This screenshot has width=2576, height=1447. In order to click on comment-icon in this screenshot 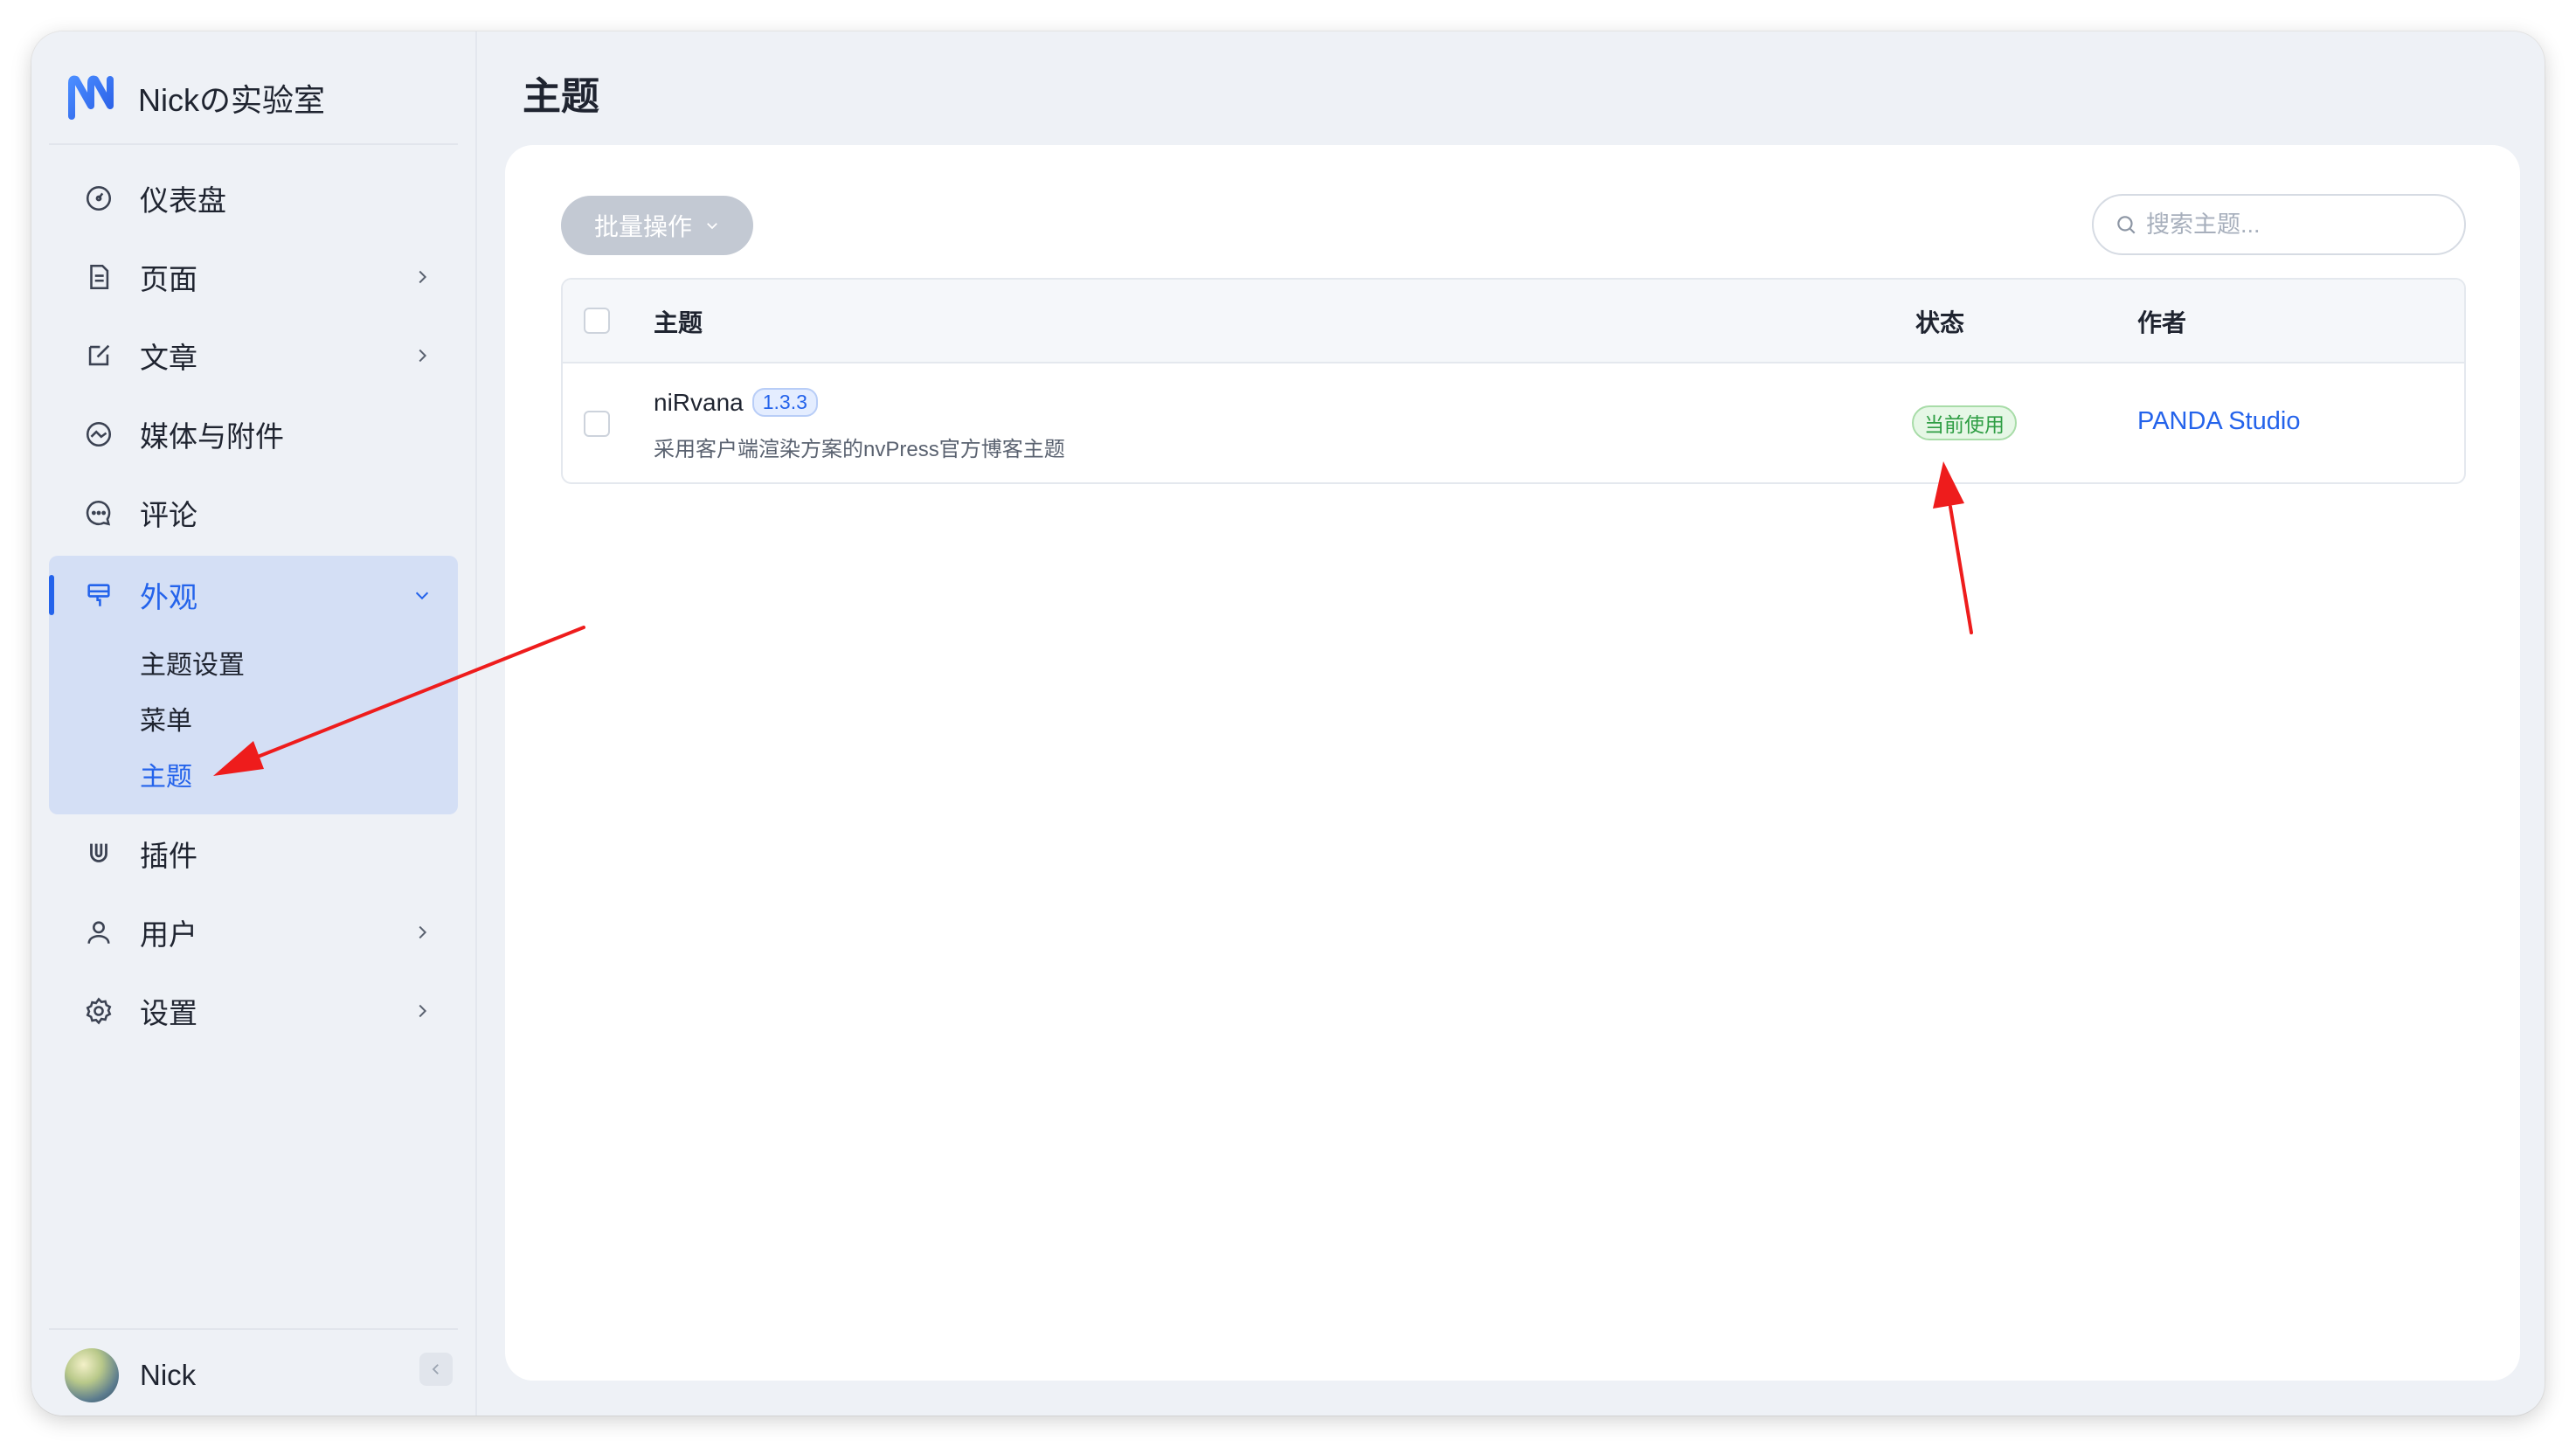, I will do `click(99, 513)`.